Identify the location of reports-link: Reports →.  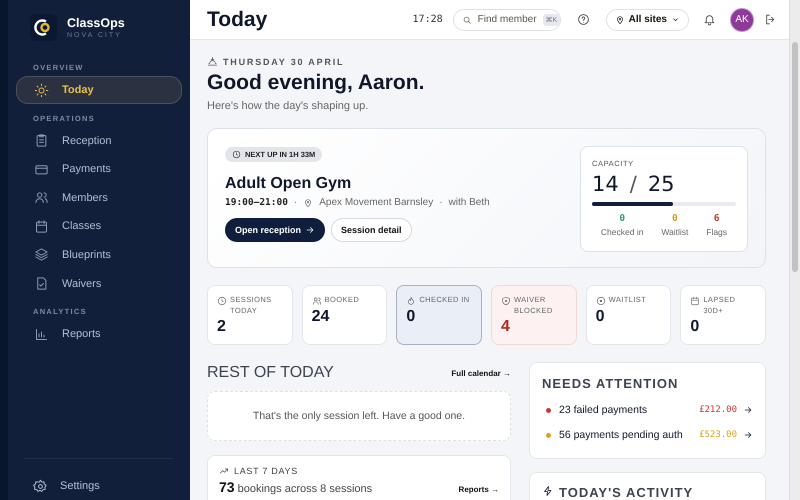
(478, 489).